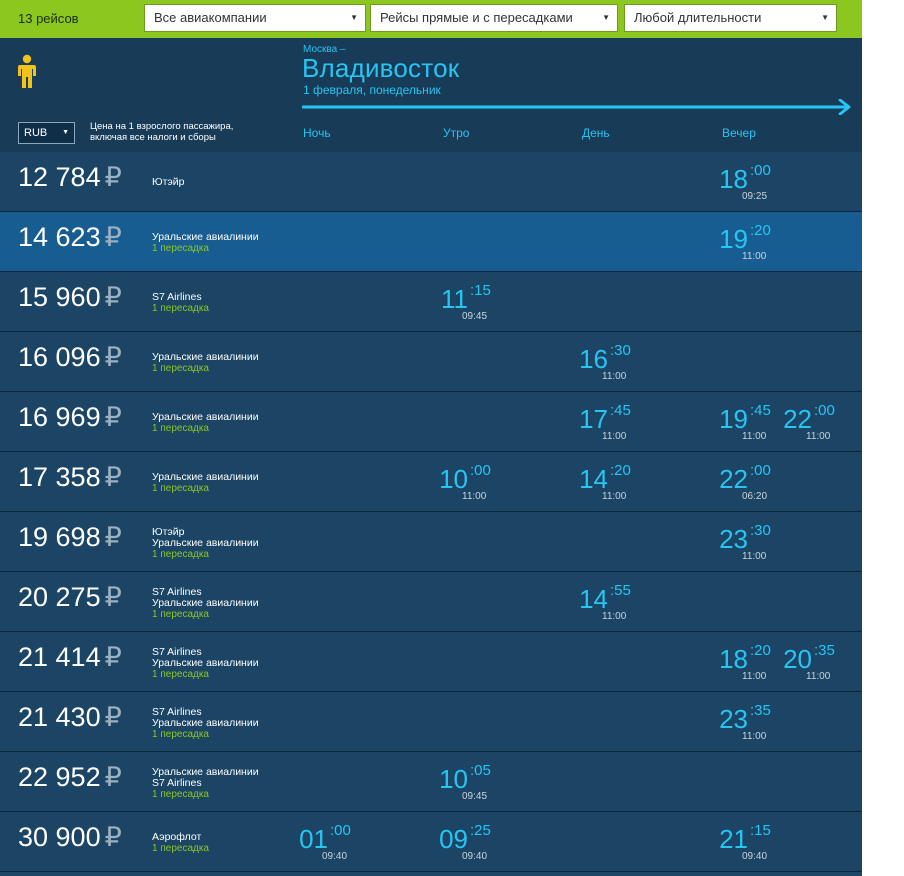 This screenshot has width=904, height=876. What do you see at coordinates (46, 133) in the screenshot?
I see `currency-select: RUB ▼` at bounding box center [46, 133].